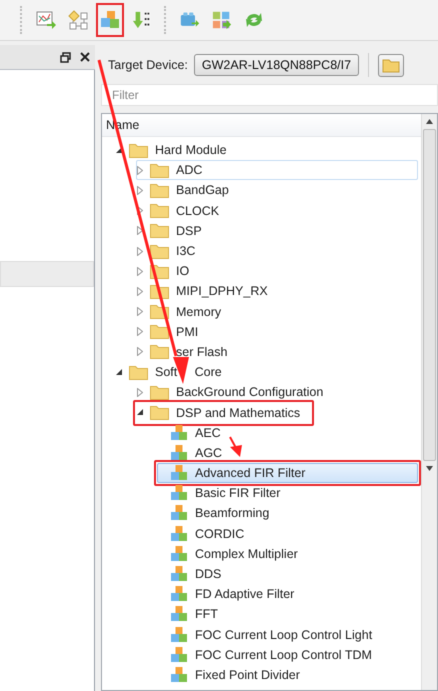 Image resolution: width=438 pixels, height=691 pixels. I want to click on tree-item: ADC, so click(277, 170).